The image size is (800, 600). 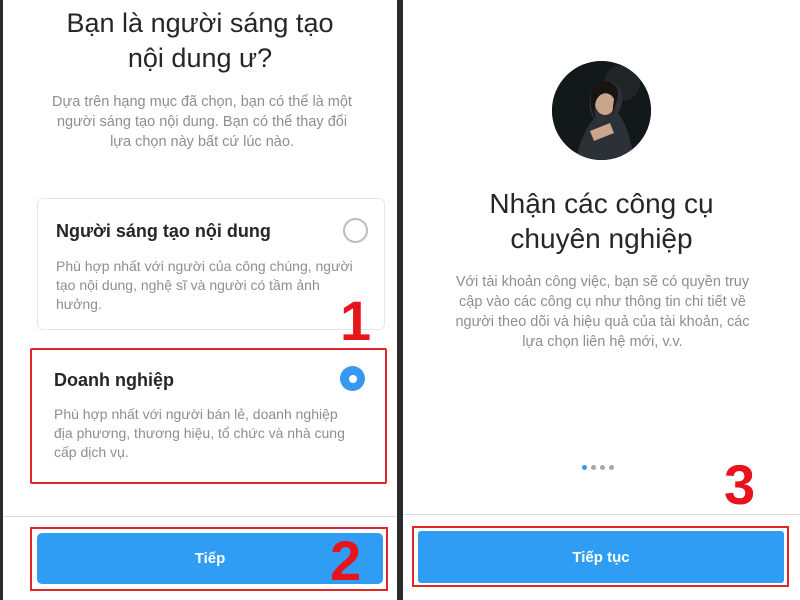 What do you see at coordinates (740, 484) in the screenshot?
I see `step-number-3: 3` at bounding box center [740, 484].